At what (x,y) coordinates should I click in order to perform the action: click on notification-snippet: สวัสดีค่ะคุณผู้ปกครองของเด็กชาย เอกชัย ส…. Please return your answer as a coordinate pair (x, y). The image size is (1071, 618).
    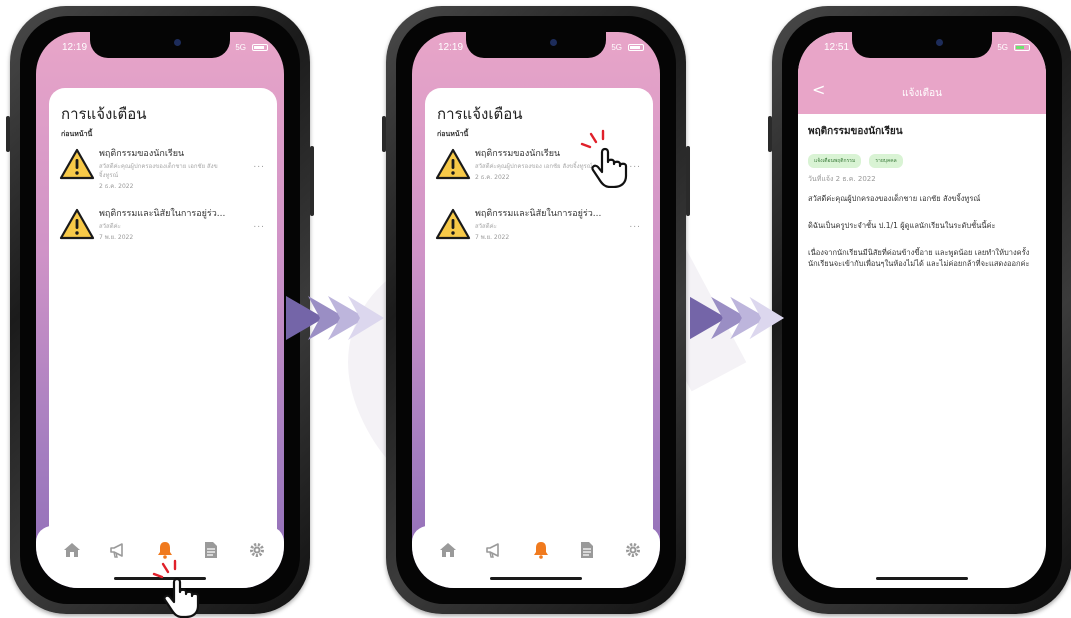
    Looking at the image, I should click on (158, 171).